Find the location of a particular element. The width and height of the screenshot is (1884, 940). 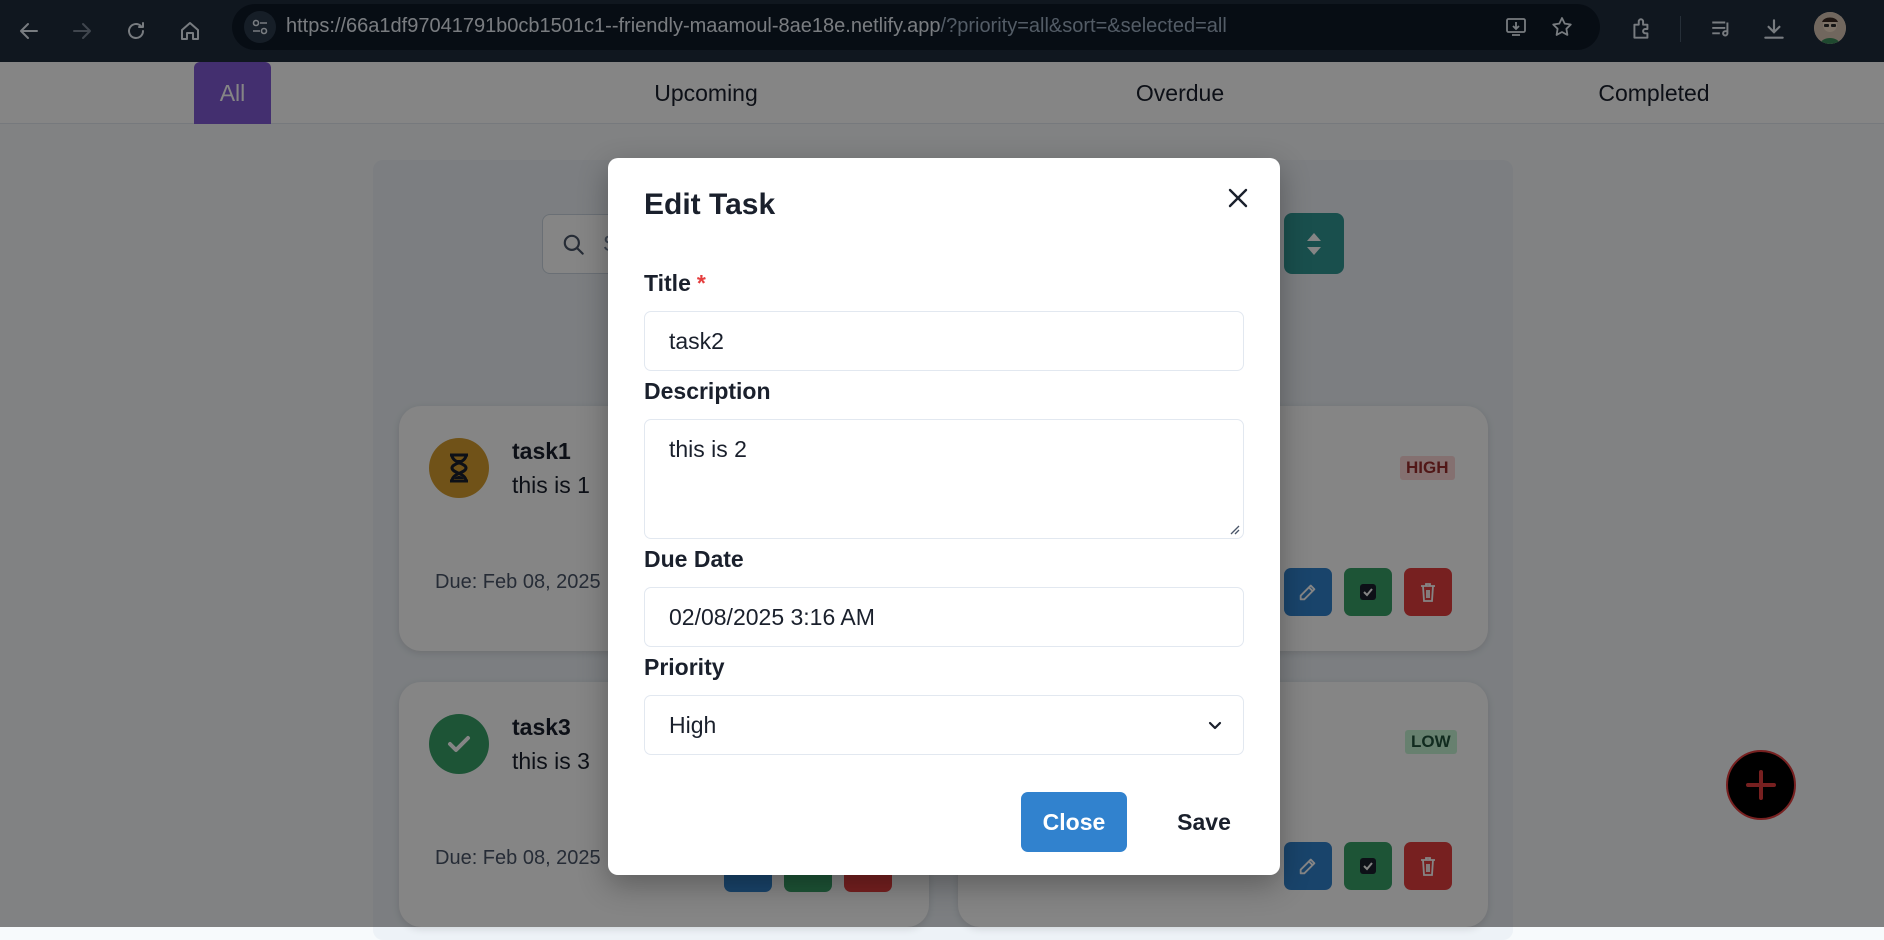

chevron-down-icon is located at coordinates (1215, 725).